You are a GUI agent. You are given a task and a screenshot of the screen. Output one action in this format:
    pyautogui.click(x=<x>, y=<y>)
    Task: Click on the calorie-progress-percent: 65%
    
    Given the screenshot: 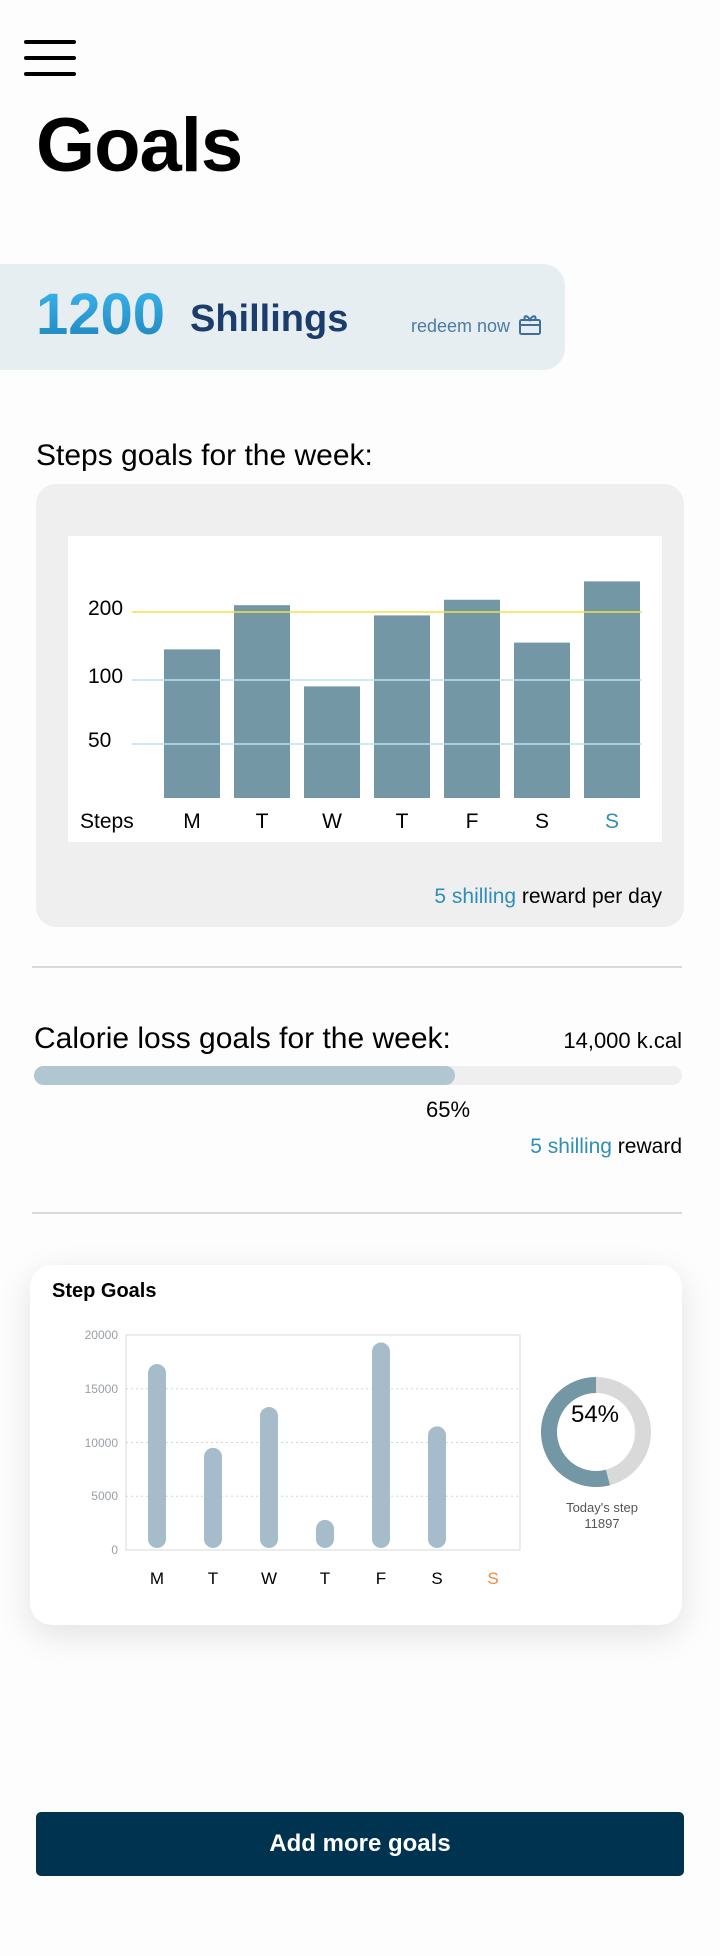 What is the action you would take?
    pyautogui.click(x=448, y=1109)
    